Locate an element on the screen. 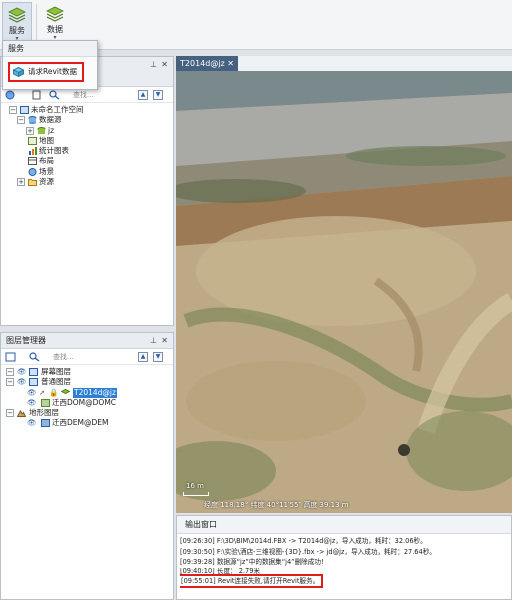 This screenshot has height=600, width=512. tree-node-maps: 地图 is located at coordinates (87, 141).